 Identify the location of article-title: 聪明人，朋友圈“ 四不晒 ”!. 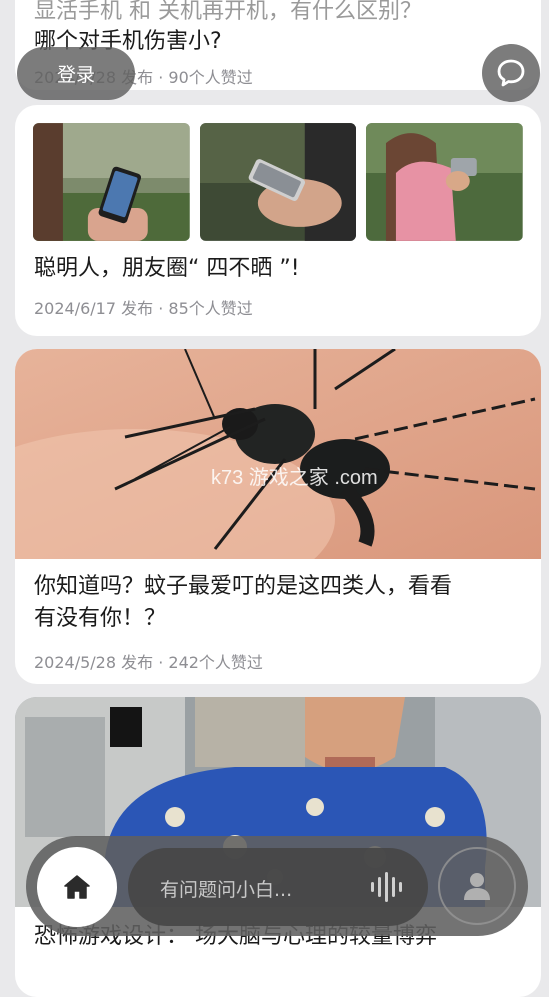
(167, 268).